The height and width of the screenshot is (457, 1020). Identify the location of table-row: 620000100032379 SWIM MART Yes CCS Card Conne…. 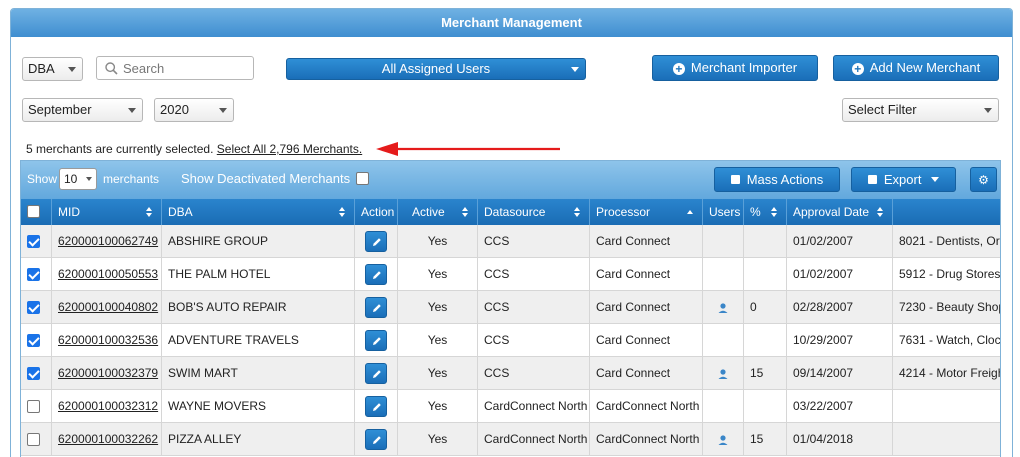
(510, 373).